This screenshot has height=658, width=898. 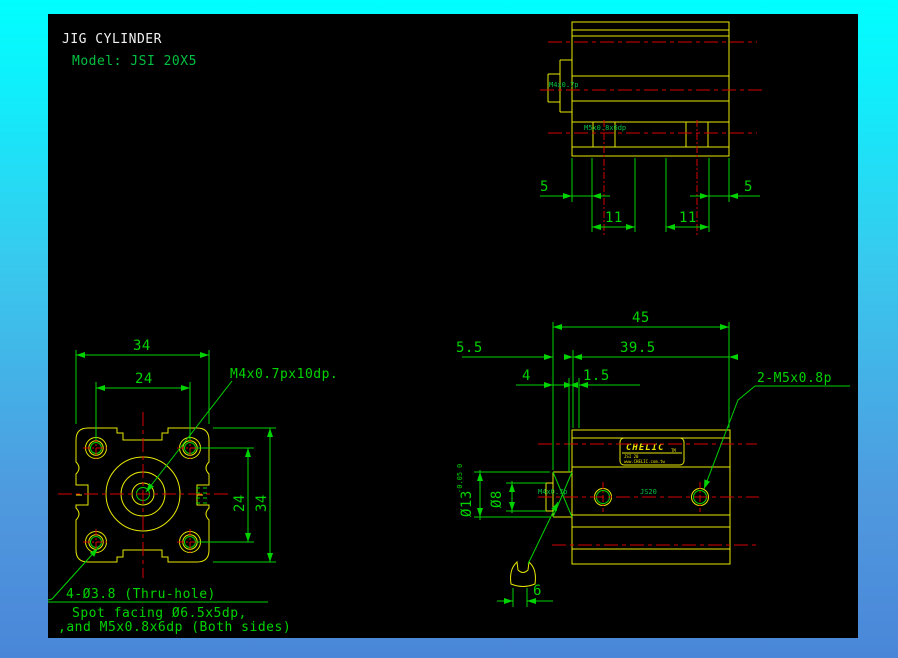 What do you see at coordinates (707, 484) in the screenshot?
I see `ports-leader-arrow` at bounding box center [707, 484].